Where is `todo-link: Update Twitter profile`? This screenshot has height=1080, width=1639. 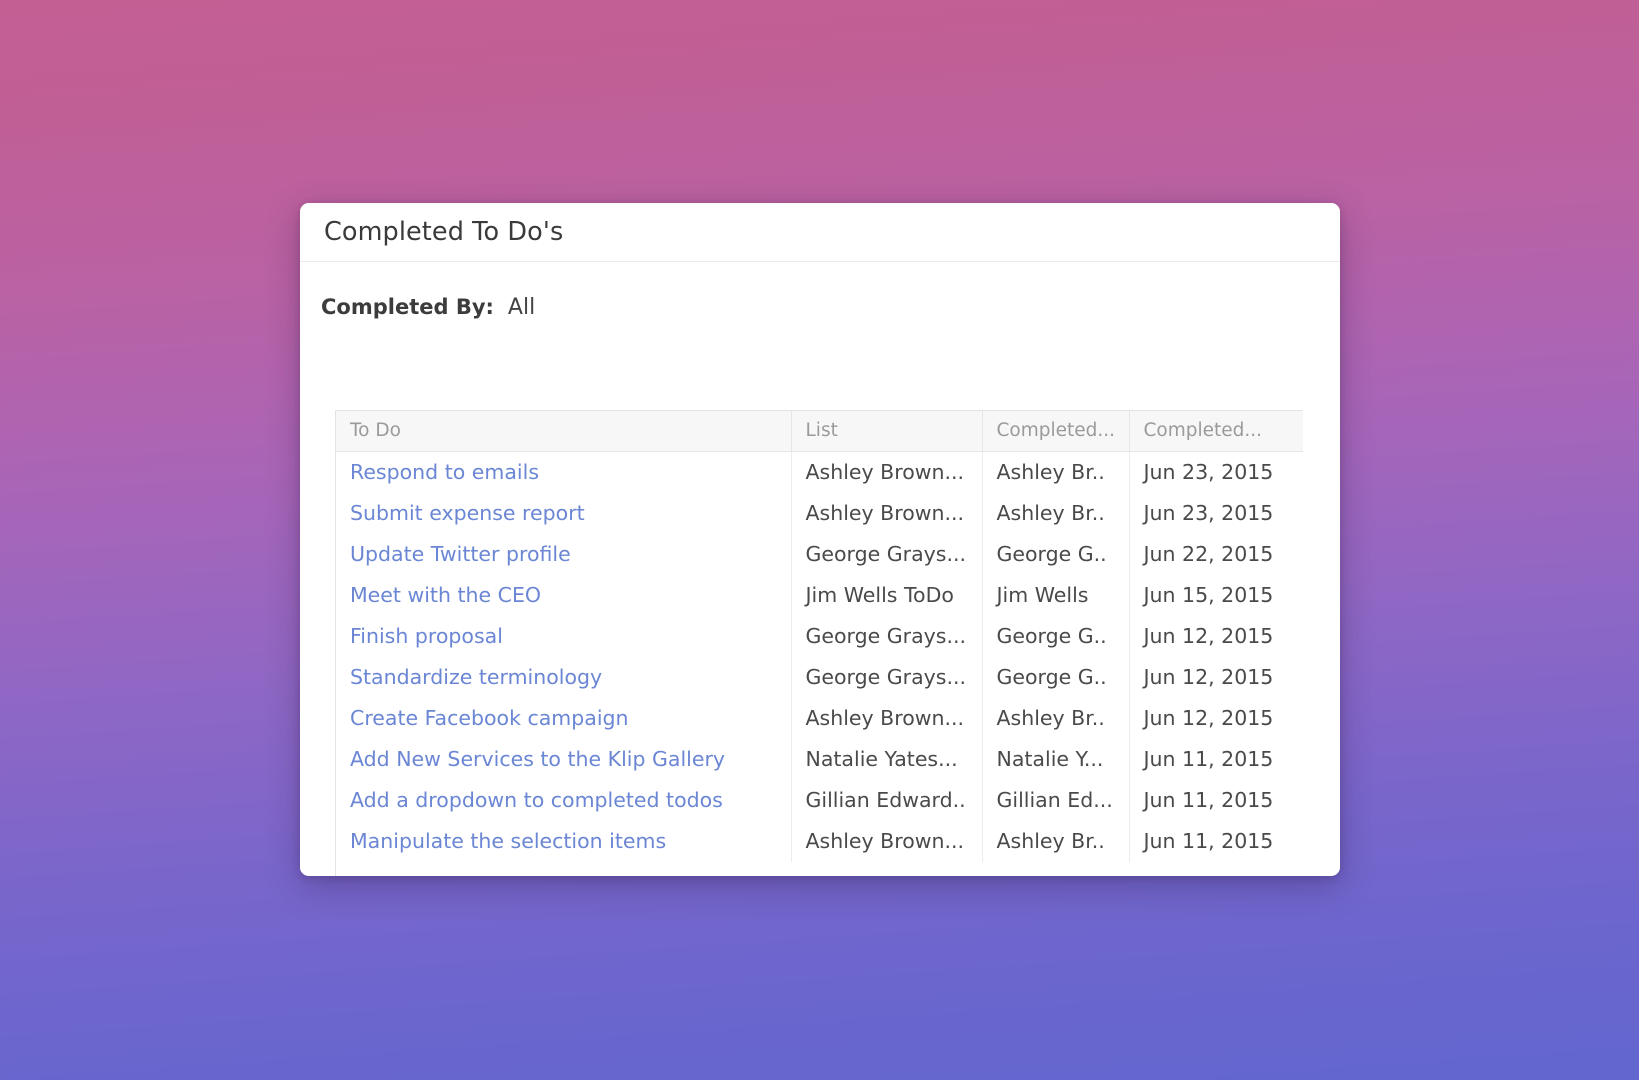 todo-link: Update Twitter profile is located at coordinates (460, 554).